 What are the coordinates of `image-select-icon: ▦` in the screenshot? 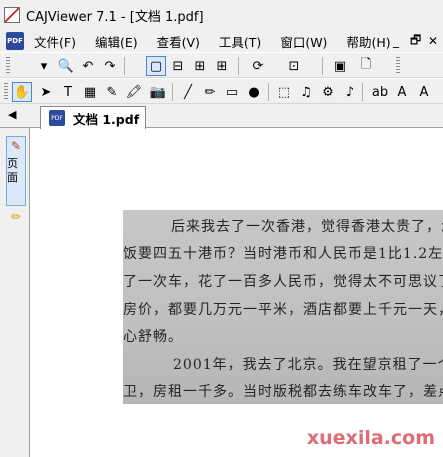 It's located at (90, 92).